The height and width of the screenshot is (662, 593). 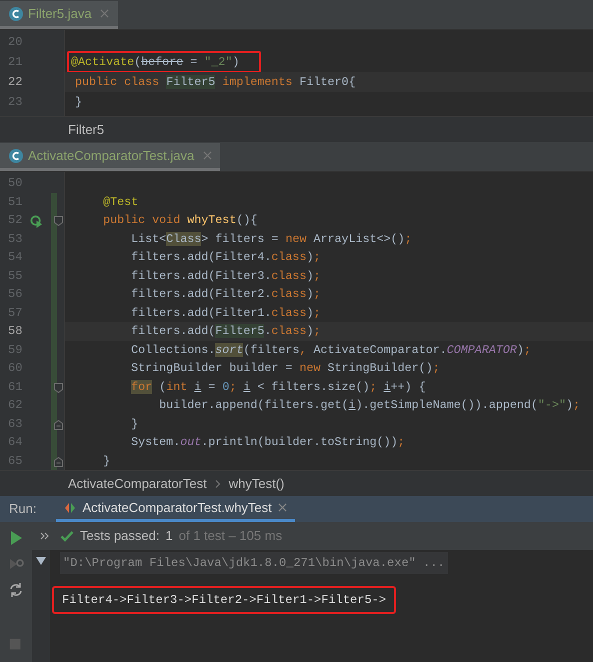 What do you see at coordinates (15, 331) in the screenshot?
I see `line-number: 58` at bounding box center [15, 331].